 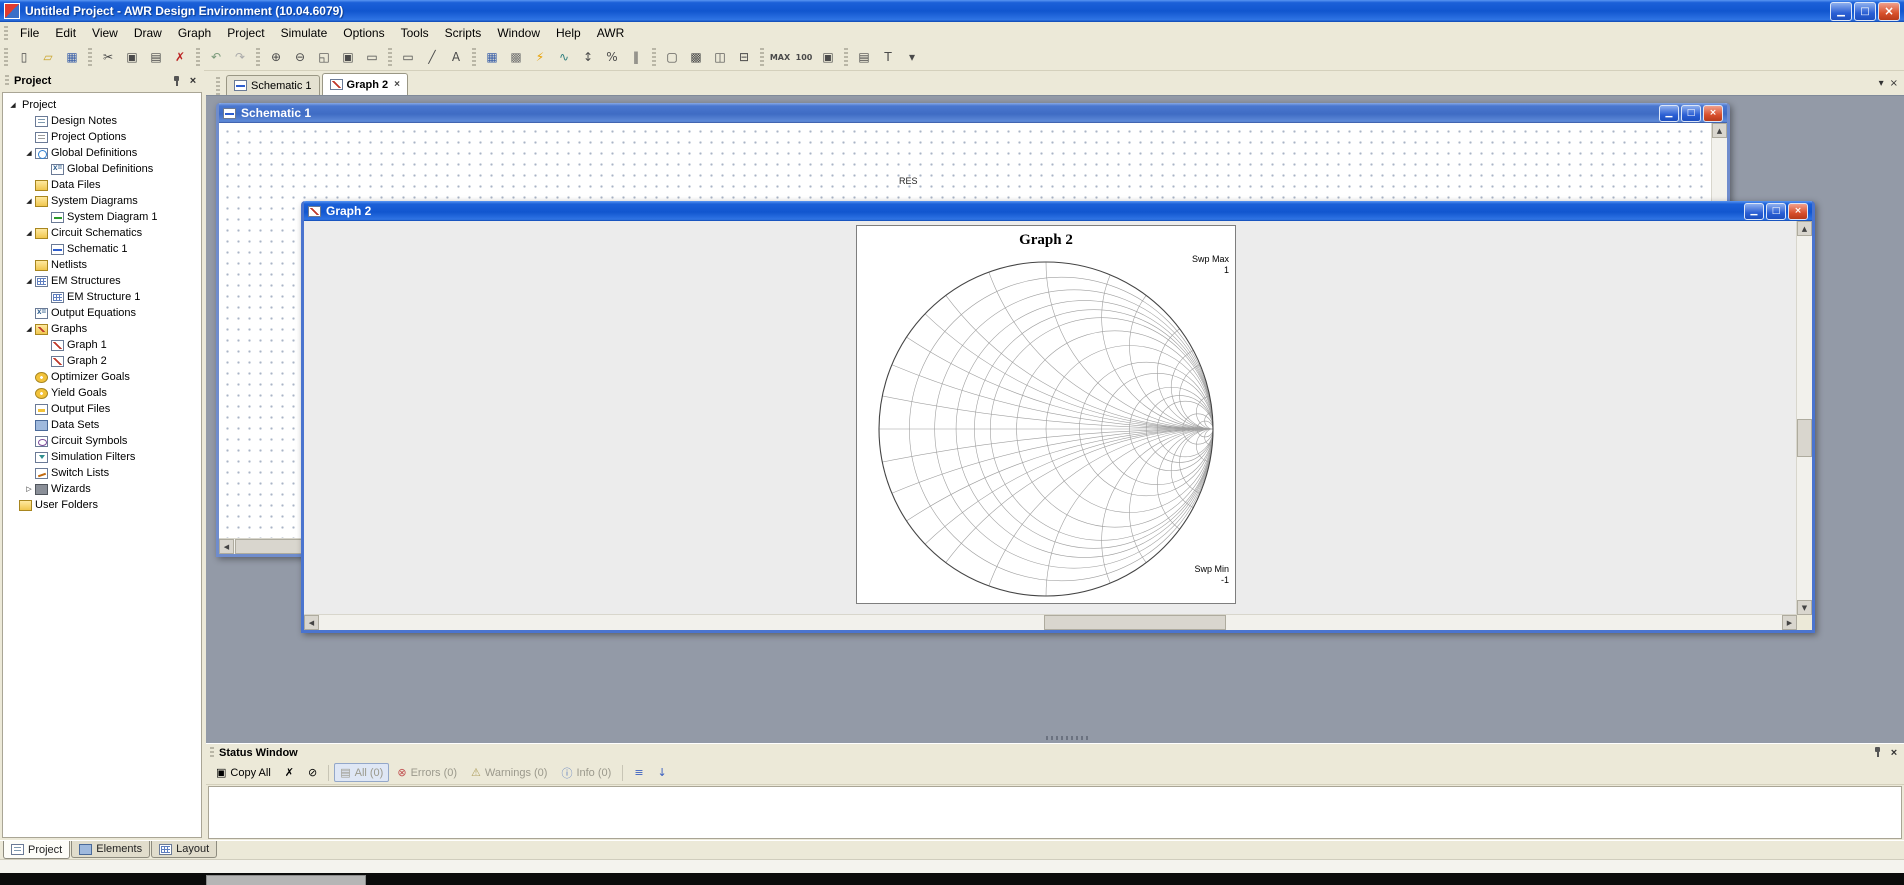 What do you see at coordinates (102, 425) in the screenshot?
I see `tree-item-data-sets: Data Sets` at bounding box center [102, 425].